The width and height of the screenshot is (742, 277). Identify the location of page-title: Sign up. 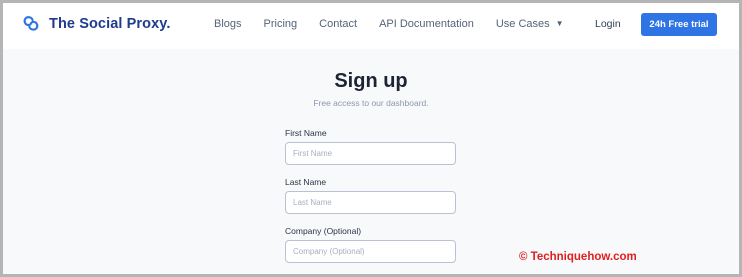
(371, 81).